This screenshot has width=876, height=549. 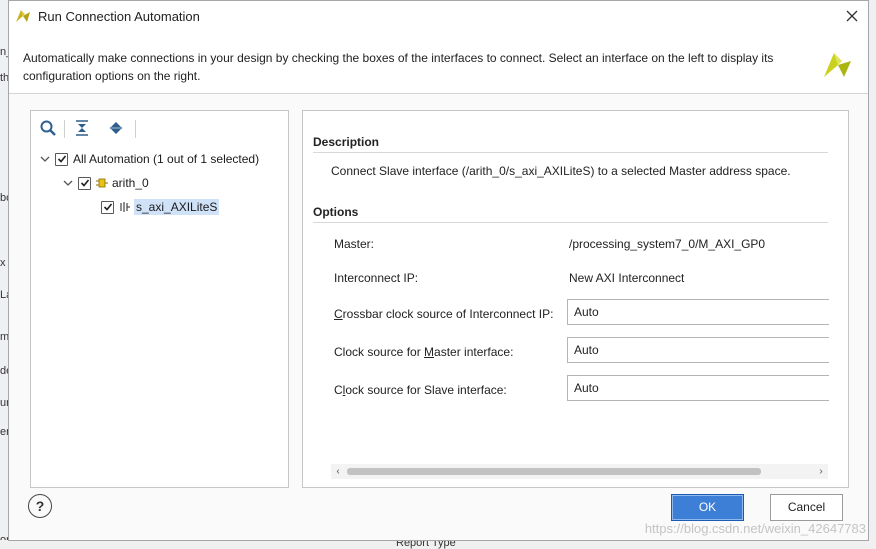 What do you see at coordinates (338, 471) in the screenshot?
I see `scroll-left-icon: ‹` at bounding box center [338, 471].